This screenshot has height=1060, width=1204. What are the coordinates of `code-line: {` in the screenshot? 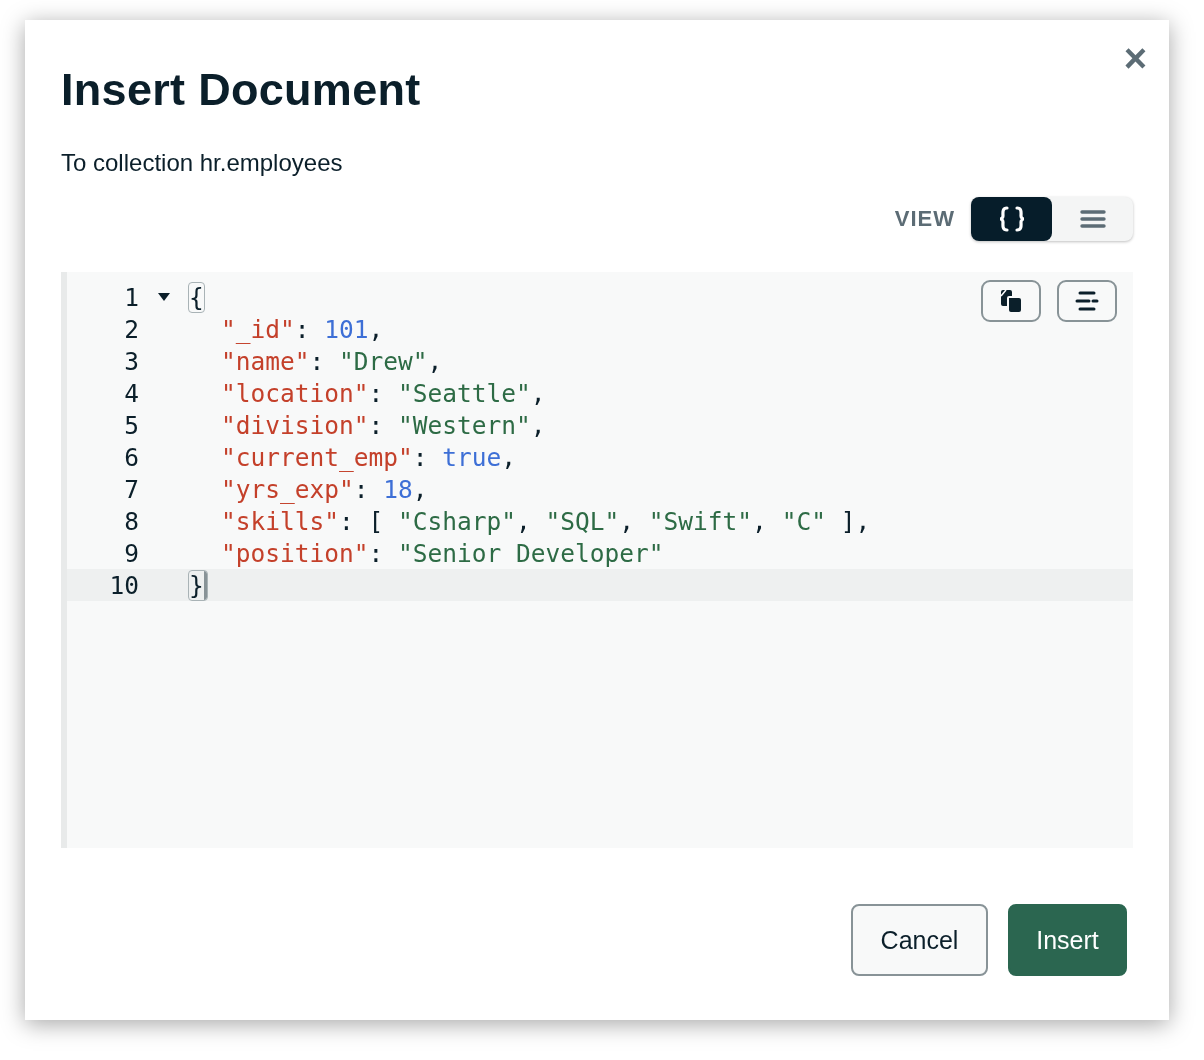 It's located at (196, 297).